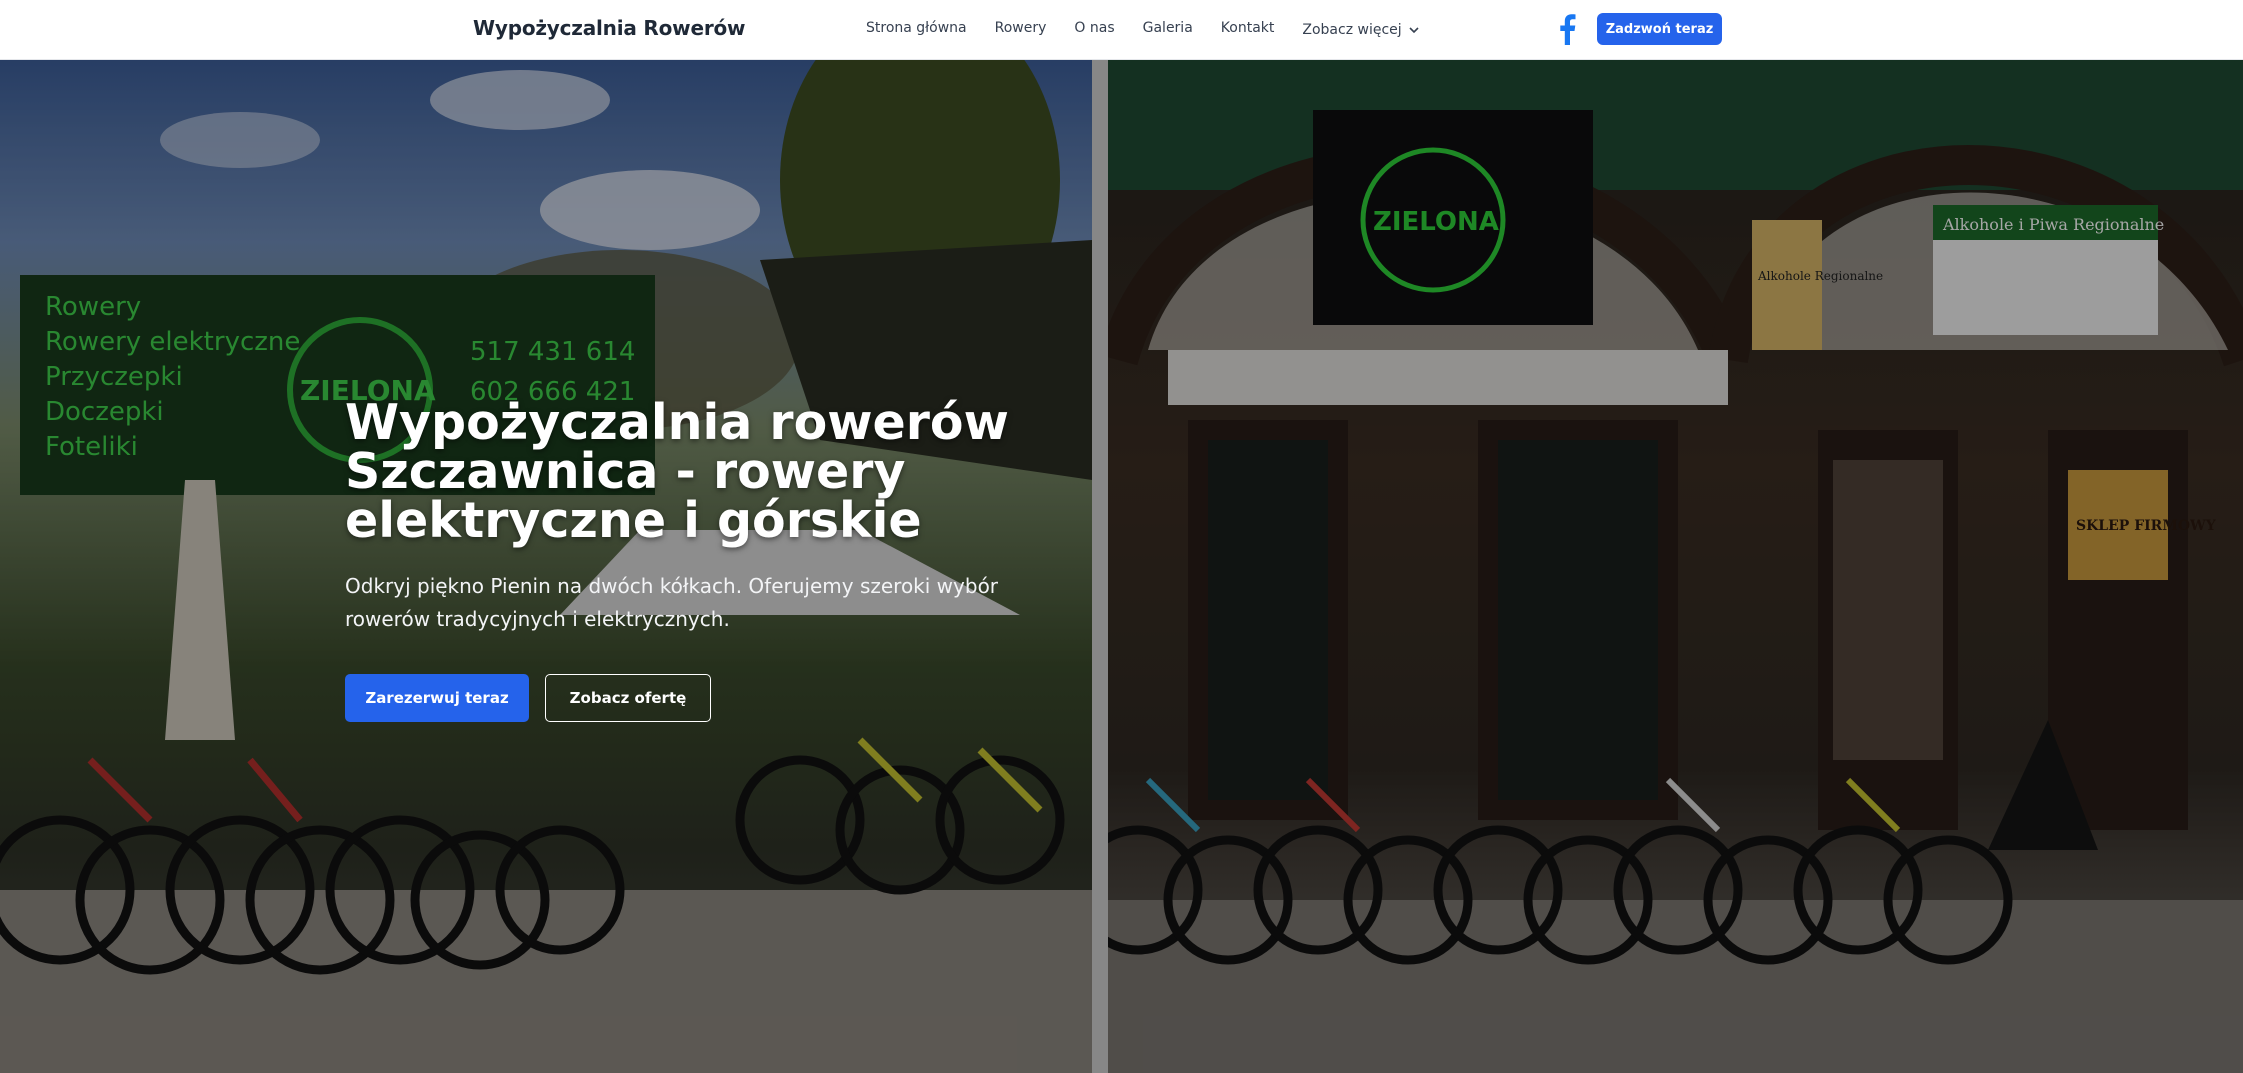  What do you see at coordinates (745, 698) in the screenshot?
I see `hero-buttons: Zarezerwuj teraz Zobacz ofertę` at bounding box center [745, 698].